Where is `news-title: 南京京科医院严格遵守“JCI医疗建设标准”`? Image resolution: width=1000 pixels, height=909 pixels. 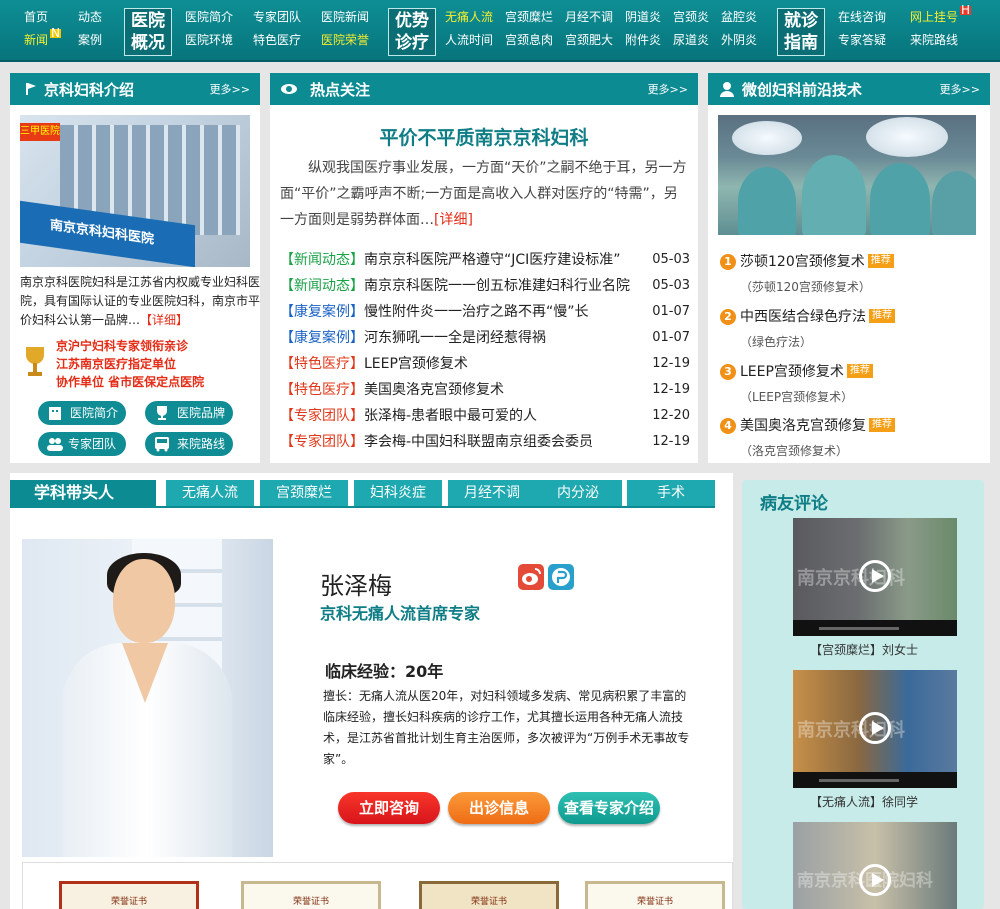 news-title: 南京京科医院严格遵守“JCI医疗建设标准” is located at coordinates (492, 260).